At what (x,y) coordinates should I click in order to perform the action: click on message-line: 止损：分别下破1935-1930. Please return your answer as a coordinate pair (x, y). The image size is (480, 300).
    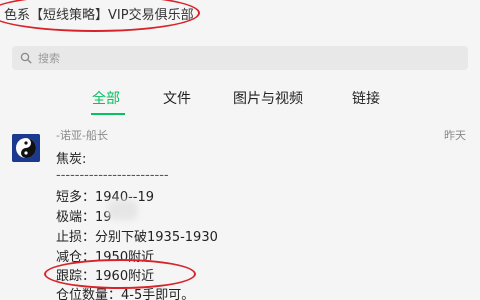
    Looking at the image, I should click on (137, 237).